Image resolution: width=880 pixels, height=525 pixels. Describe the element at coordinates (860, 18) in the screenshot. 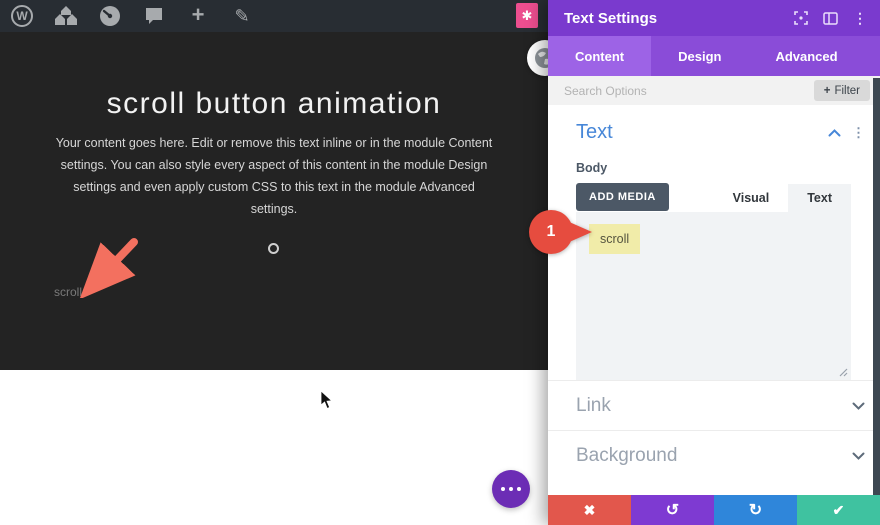

I see `panel-menu-dots-icon: ⋮` at that location.